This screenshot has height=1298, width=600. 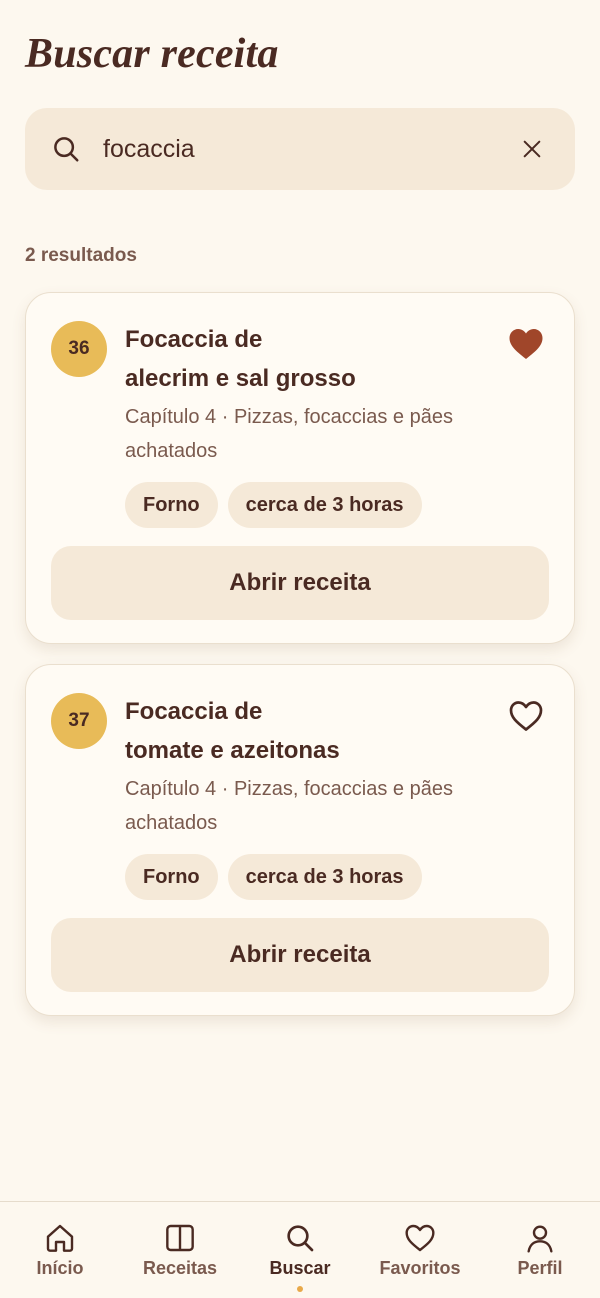 I want to click on nav-label: Início, so click(x=60, y=1268).